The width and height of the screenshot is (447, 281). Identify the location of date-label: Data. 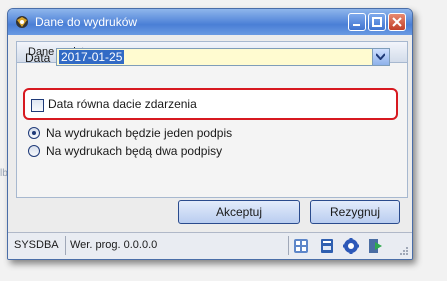
(38, 58).